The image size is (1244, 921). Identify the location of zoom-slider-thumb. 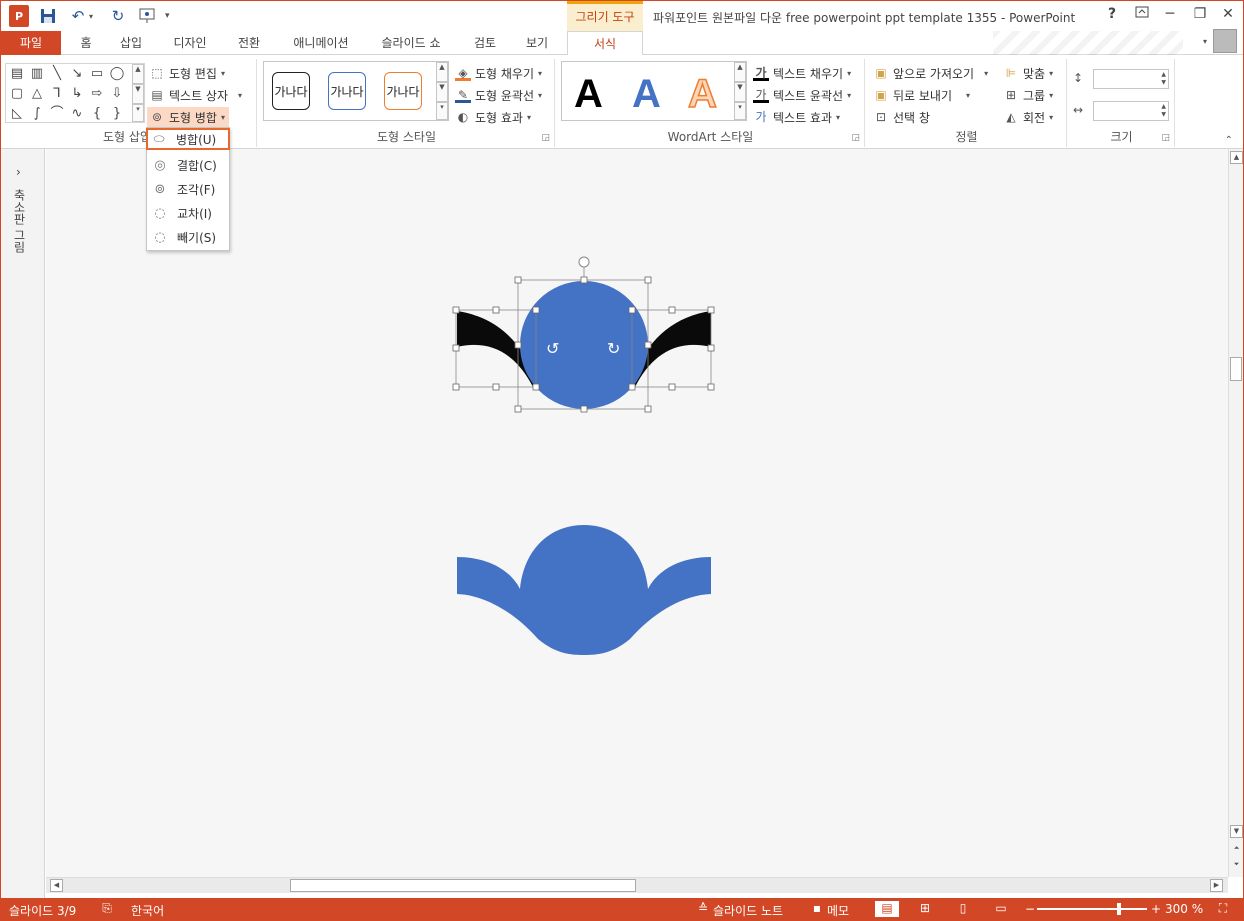
(1119, 909).